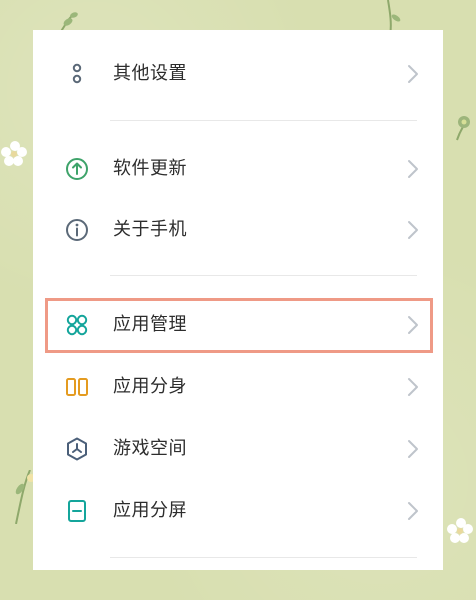 The height and width of the screenshot is (600, 476). What do you see at coordinates (238, 169) in the screenshot?
I see `settings-item-software-update: 软件更新` at bounding box center [238, 169].